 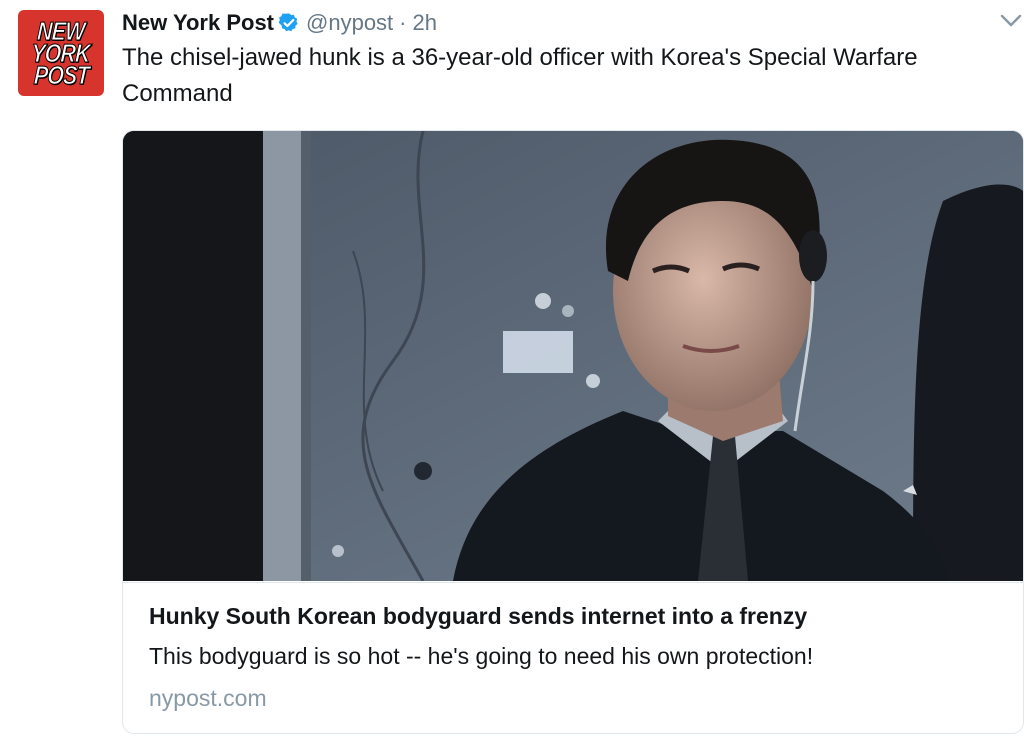 What do you see at coordinates (1011, 21) in the screenshot?
I see `chevron-down-icon` at bounding box center [1011, 21].